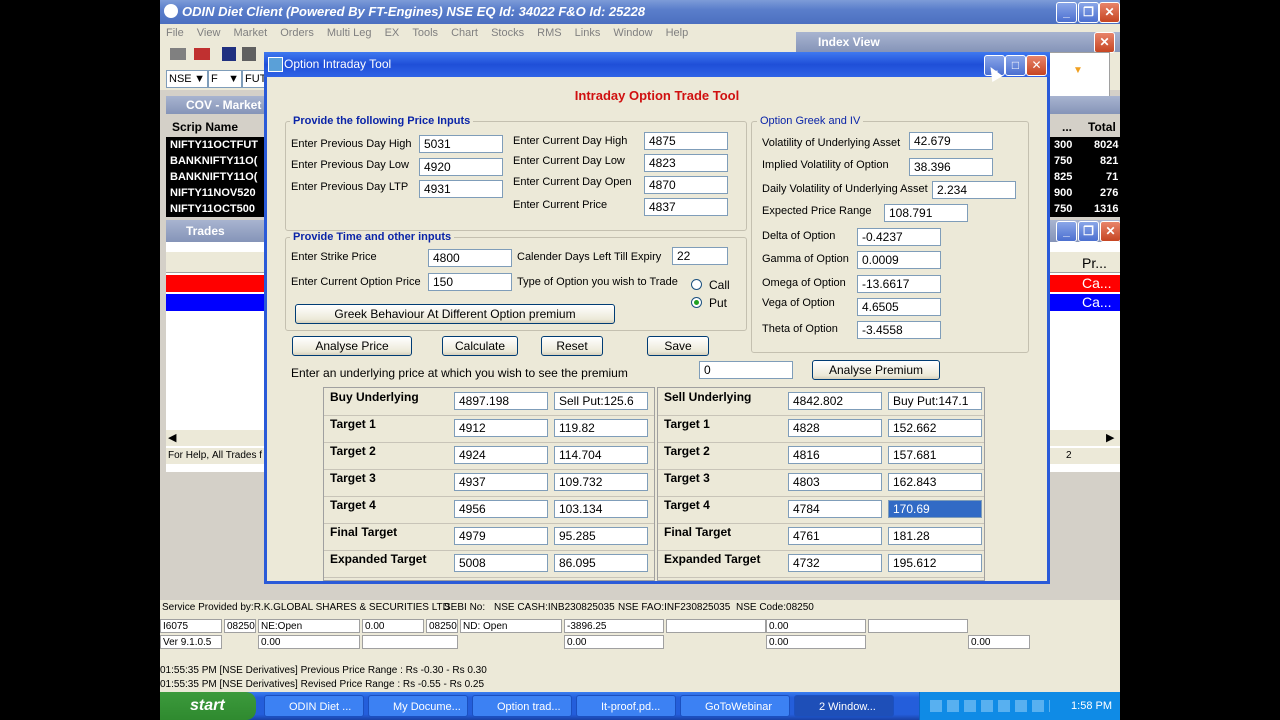 Image resolution: width=1280 pixels, height=720 pixels. I want to click on minimize-button: _, so click(1066, 12).